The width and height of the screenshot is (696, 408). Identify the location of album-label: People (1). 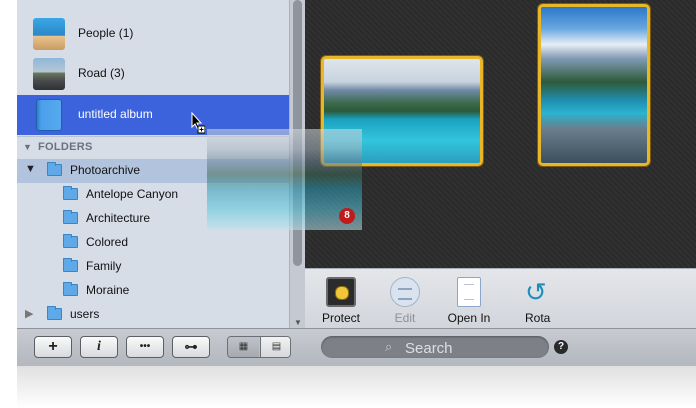
(106, 33).